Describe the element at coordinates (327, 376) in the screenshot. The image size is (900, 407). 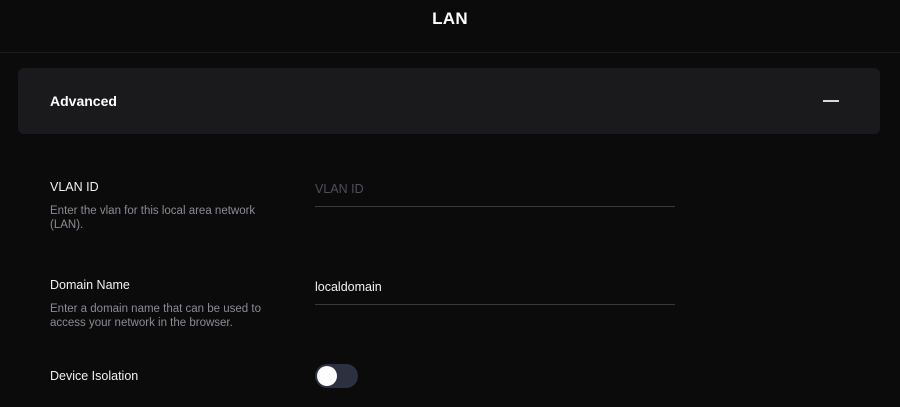
I see `toggle-knob` at that location.